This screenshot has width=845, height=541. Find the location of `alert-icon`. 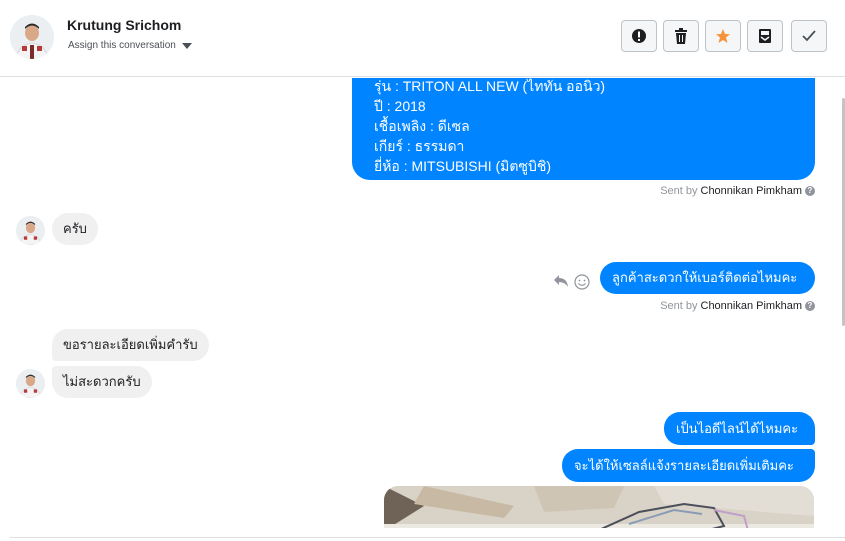

alert-icon is located at coordinates (639, 36).